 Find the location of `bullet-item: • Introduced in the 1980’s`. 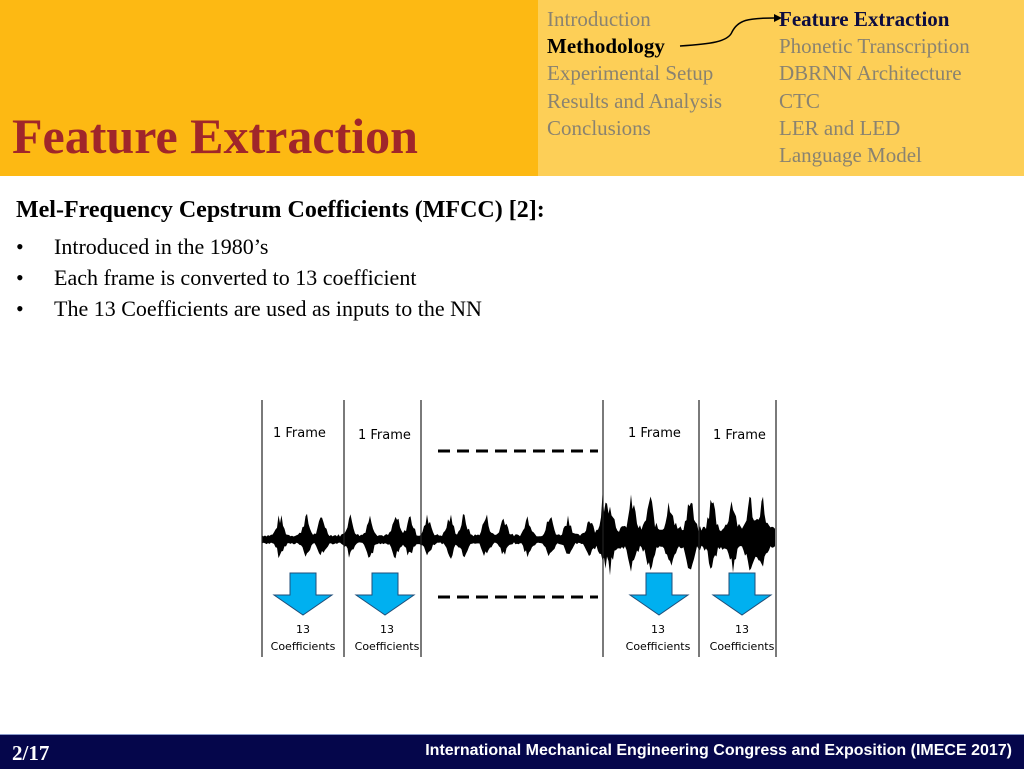

bullet-item: • Introduced in the 1980’s is located at coordinates (249, 246).